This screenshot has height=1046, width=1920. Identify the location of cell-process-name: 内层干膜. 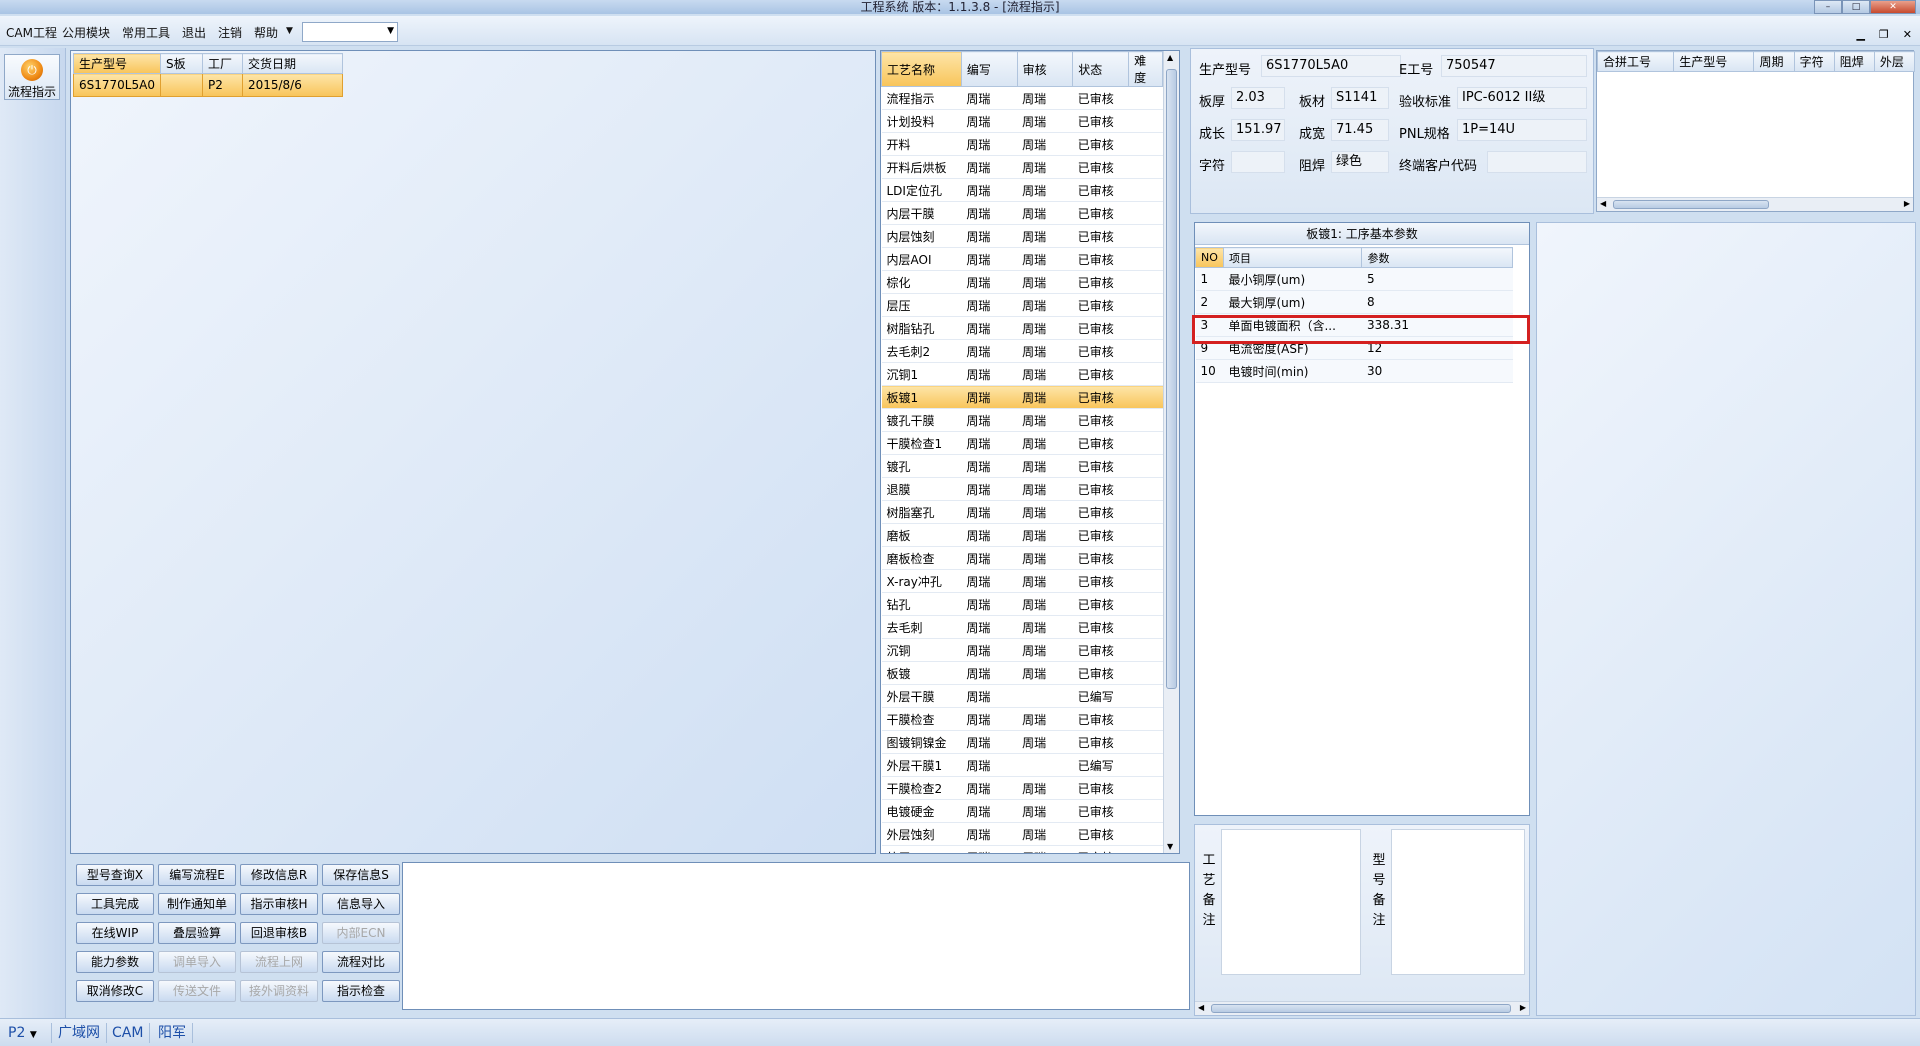
(921, 213).